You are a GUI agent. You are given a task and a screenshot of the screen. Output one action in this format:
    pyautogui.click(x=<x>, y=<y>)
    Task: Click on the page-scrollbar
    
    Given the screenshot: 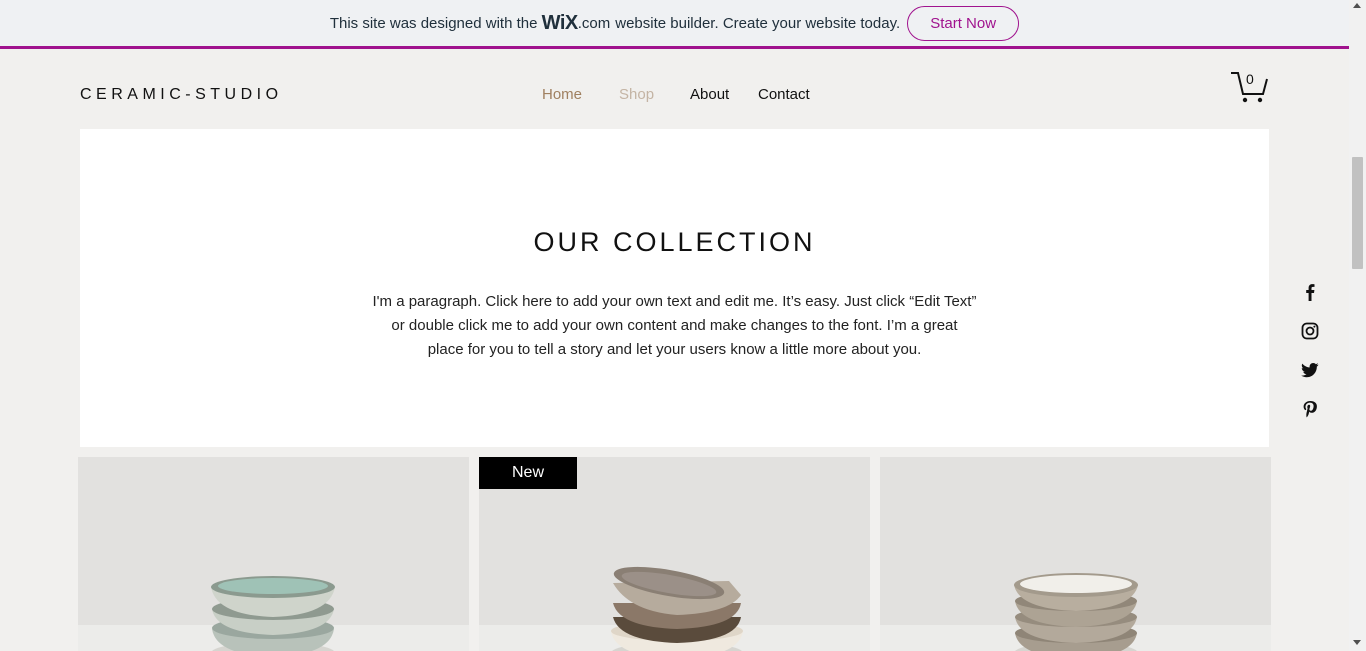 What is the action you would take?
    pyautogui.click(x=1357, y=325)
    